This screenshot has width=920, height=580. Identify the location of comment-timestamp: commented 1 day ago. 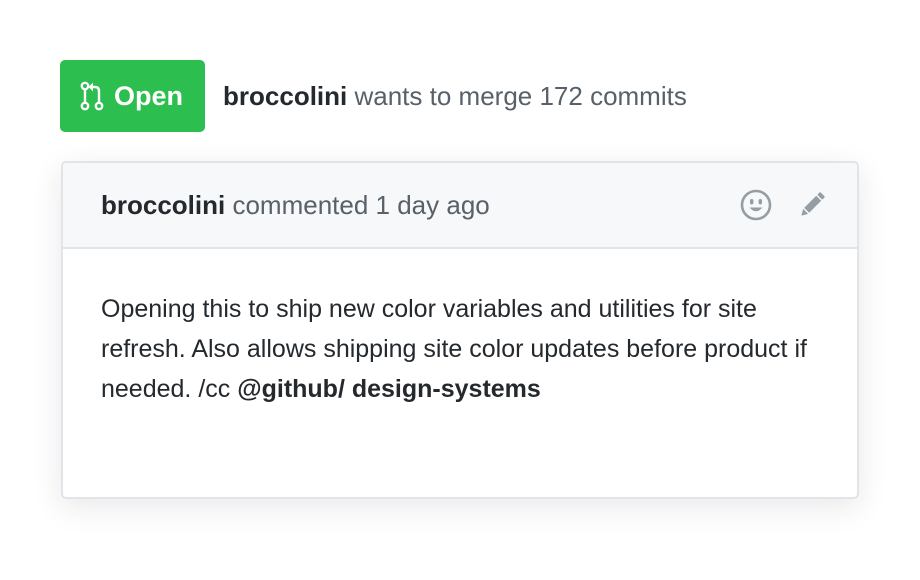
(357, 204).